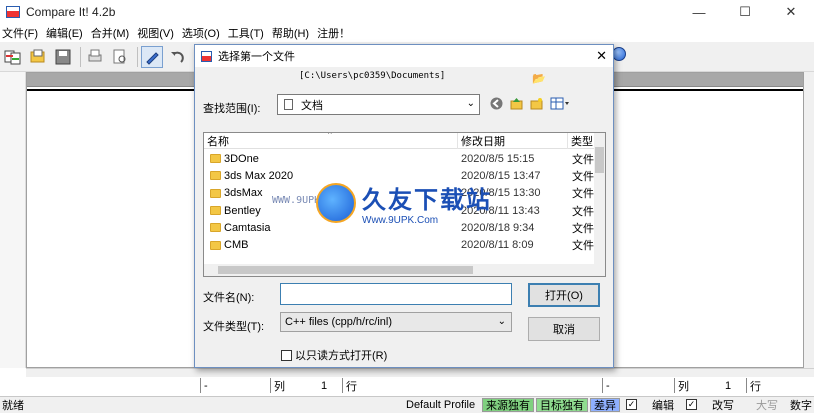 The image size is (814, 413). What do you see at coordinates (745, 12) in the screenshot?
I see `maximize-button: ☐` at bounding box center [745, 12].